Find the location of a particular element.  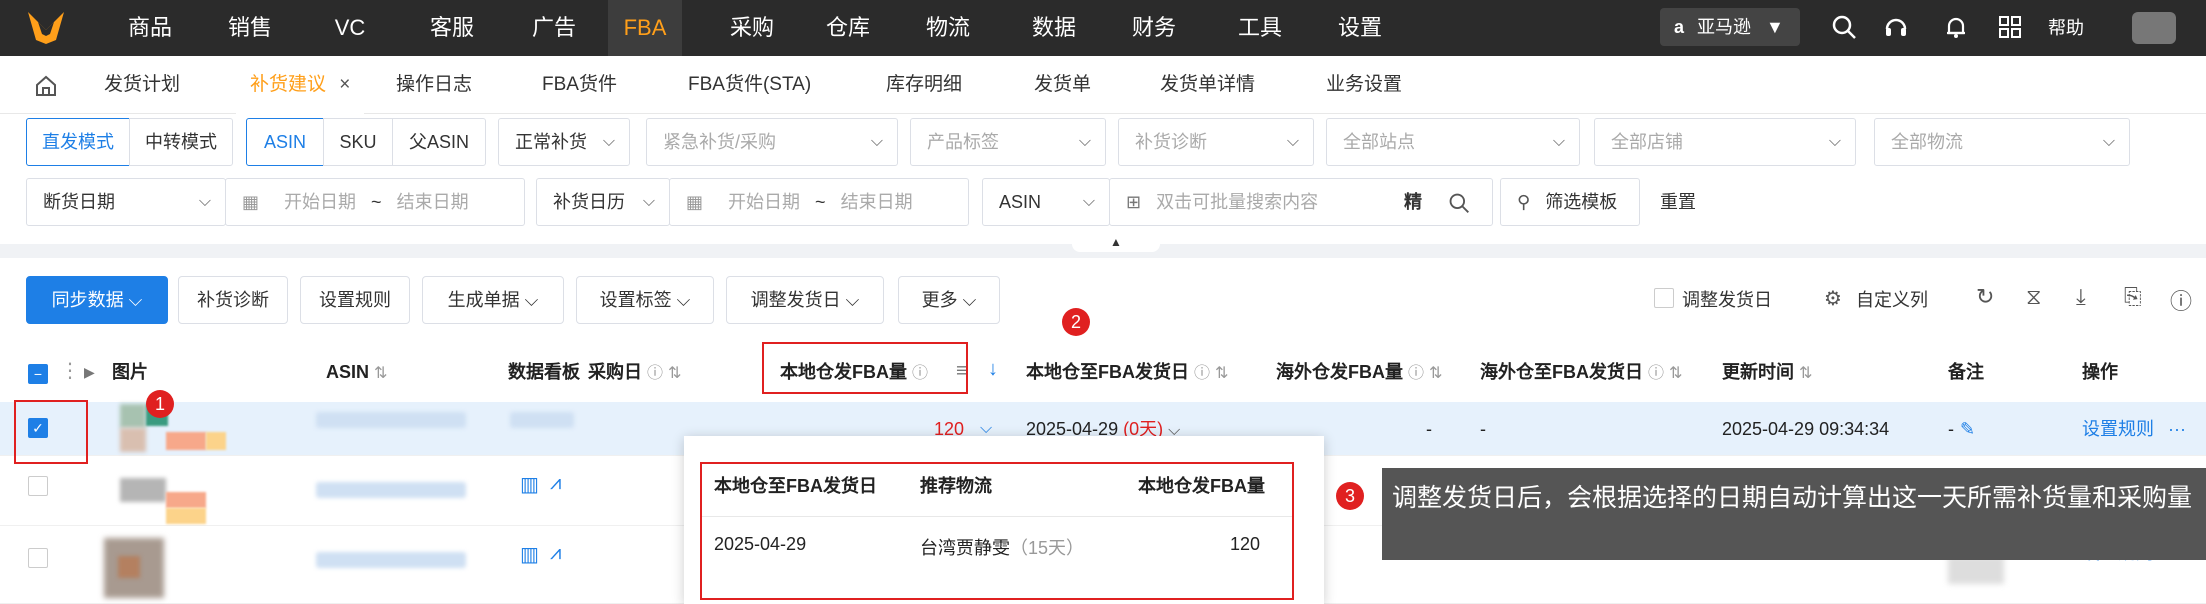

nav-item-10: 财务 is located at coordinates (1154, 28).